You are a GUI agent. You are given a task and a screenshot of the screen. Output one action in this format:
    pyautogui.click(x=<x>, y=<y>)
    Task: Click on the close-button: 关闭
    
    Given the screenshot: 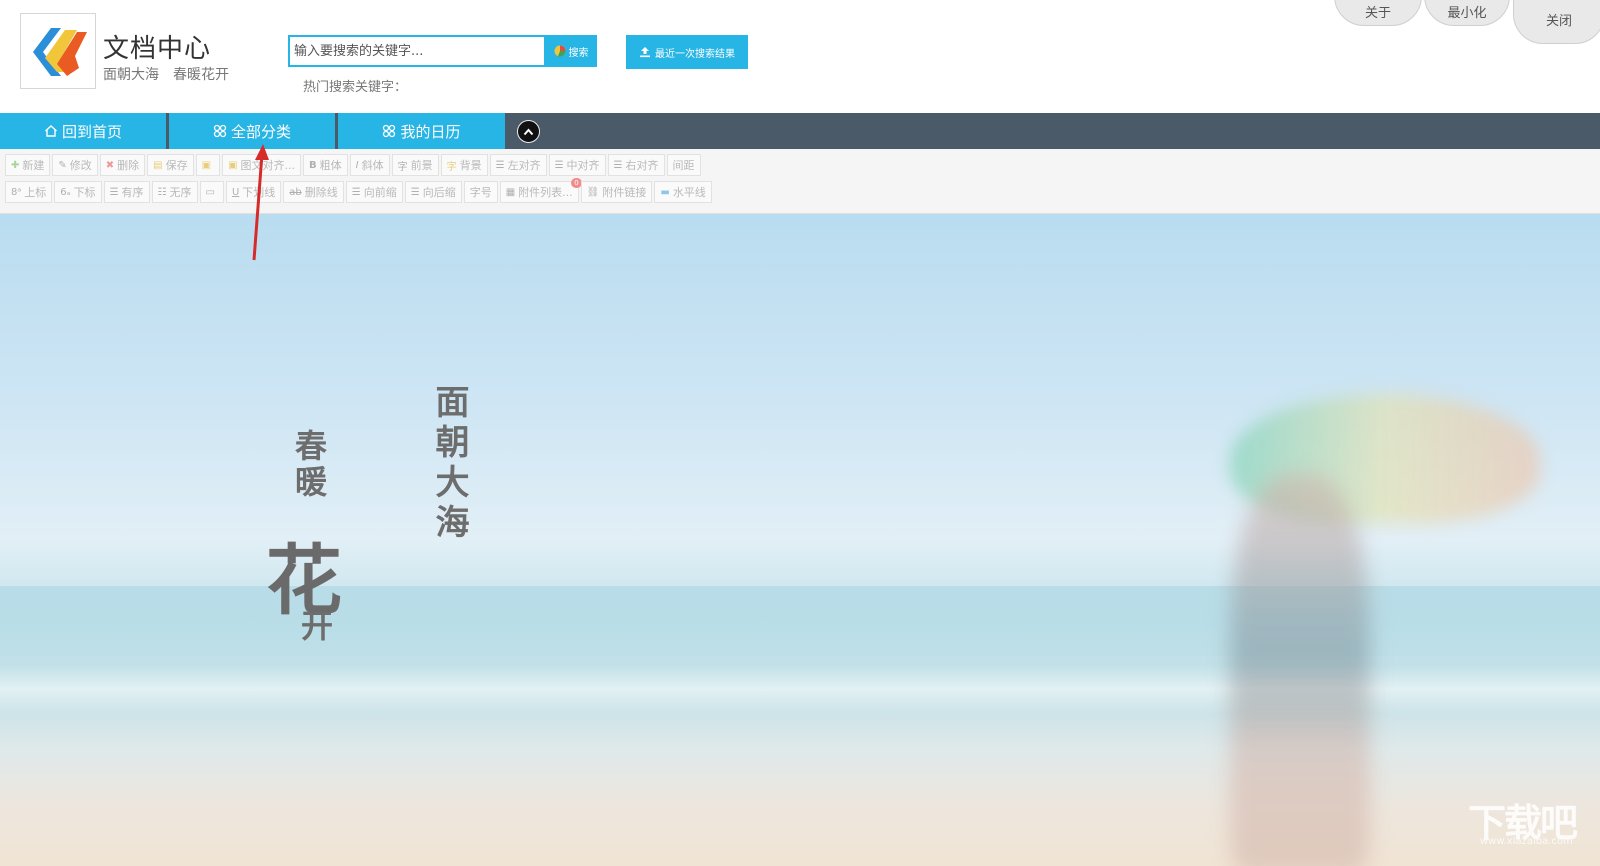 What is the action you would take?
    pyautogui.click(x=1556, y=22)
    